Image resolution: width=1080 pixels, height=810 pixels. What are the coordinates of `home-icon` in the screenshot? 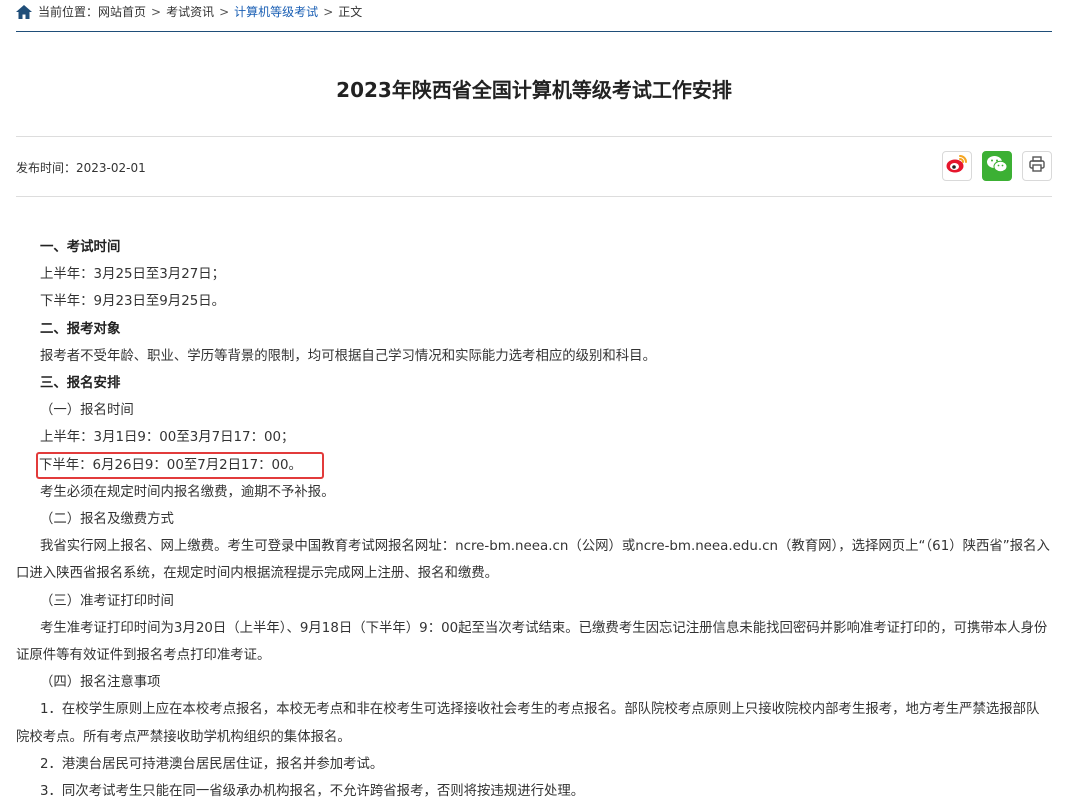 It's located at (24, 11).